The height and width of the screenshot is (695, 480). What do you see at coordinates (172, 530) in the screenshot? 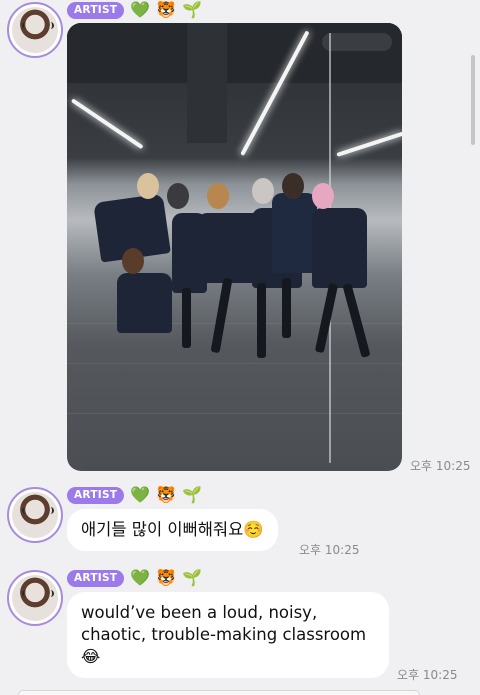
I see `message-bubble: 애기들 많이 이뻐해줘요☺️` at bounding box center [172, 530].